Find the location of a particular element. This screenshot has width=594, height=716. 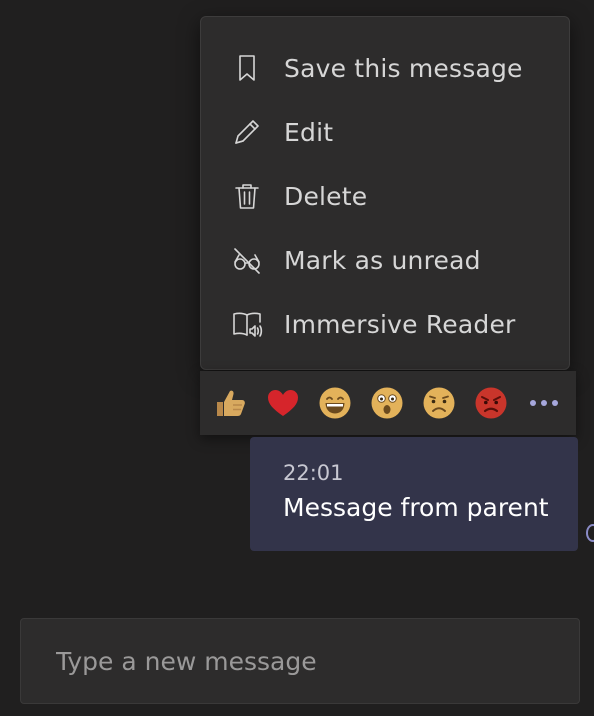

menu-item-delete: Delete is located at coordinates (385, 196).